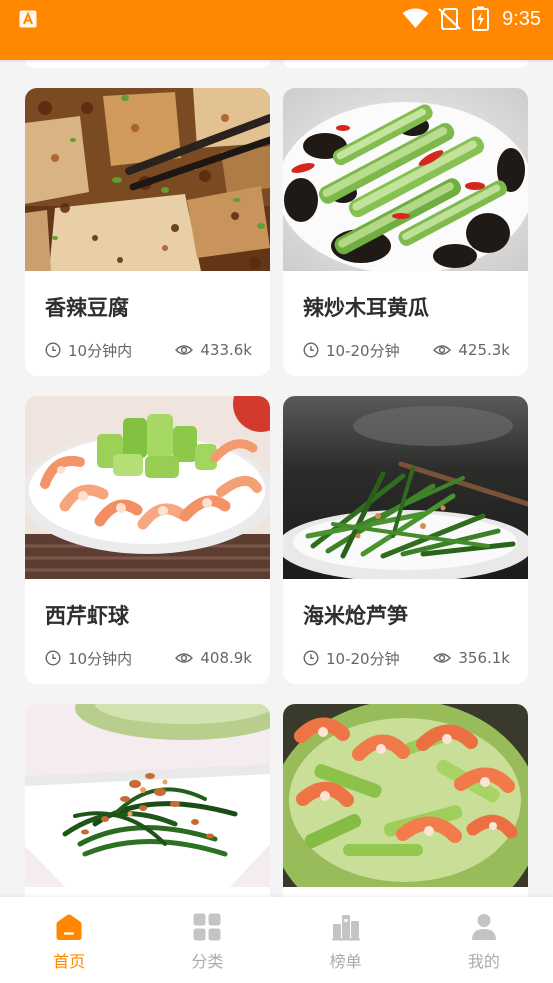  I want to click on recipe-title: 香辣豆腐, so click(87, 308).